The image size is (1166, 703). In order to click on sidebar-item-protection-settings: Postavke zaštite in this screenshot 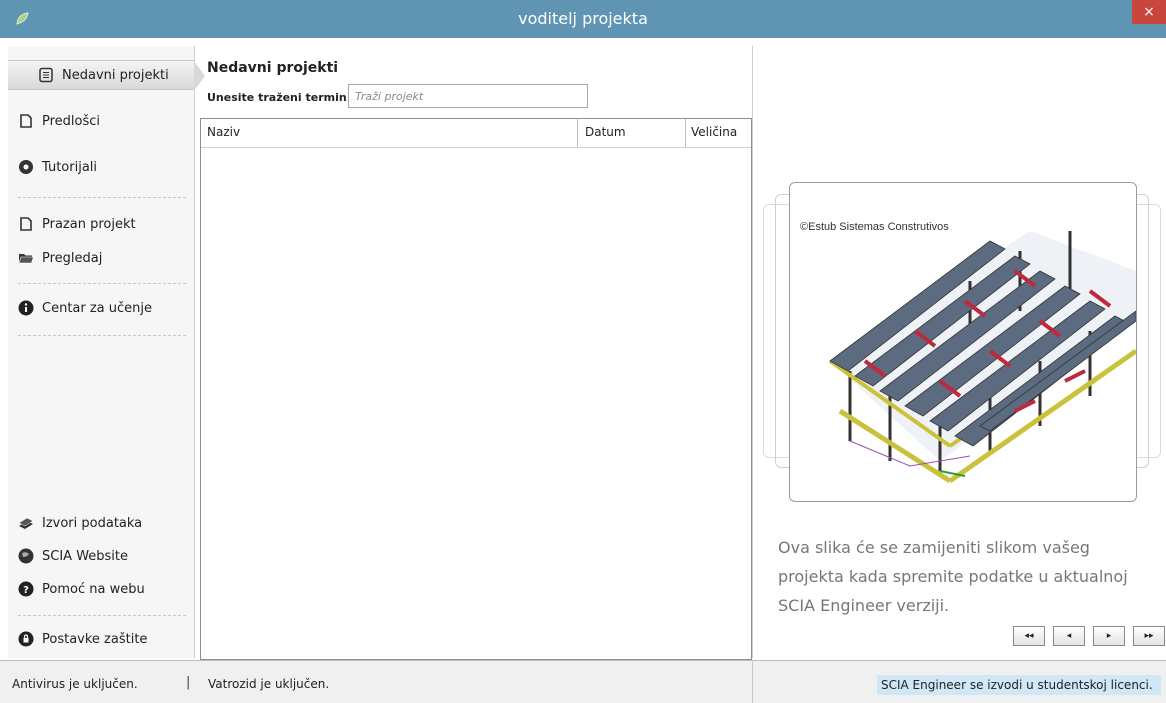, I will do `click(82, 639)`.